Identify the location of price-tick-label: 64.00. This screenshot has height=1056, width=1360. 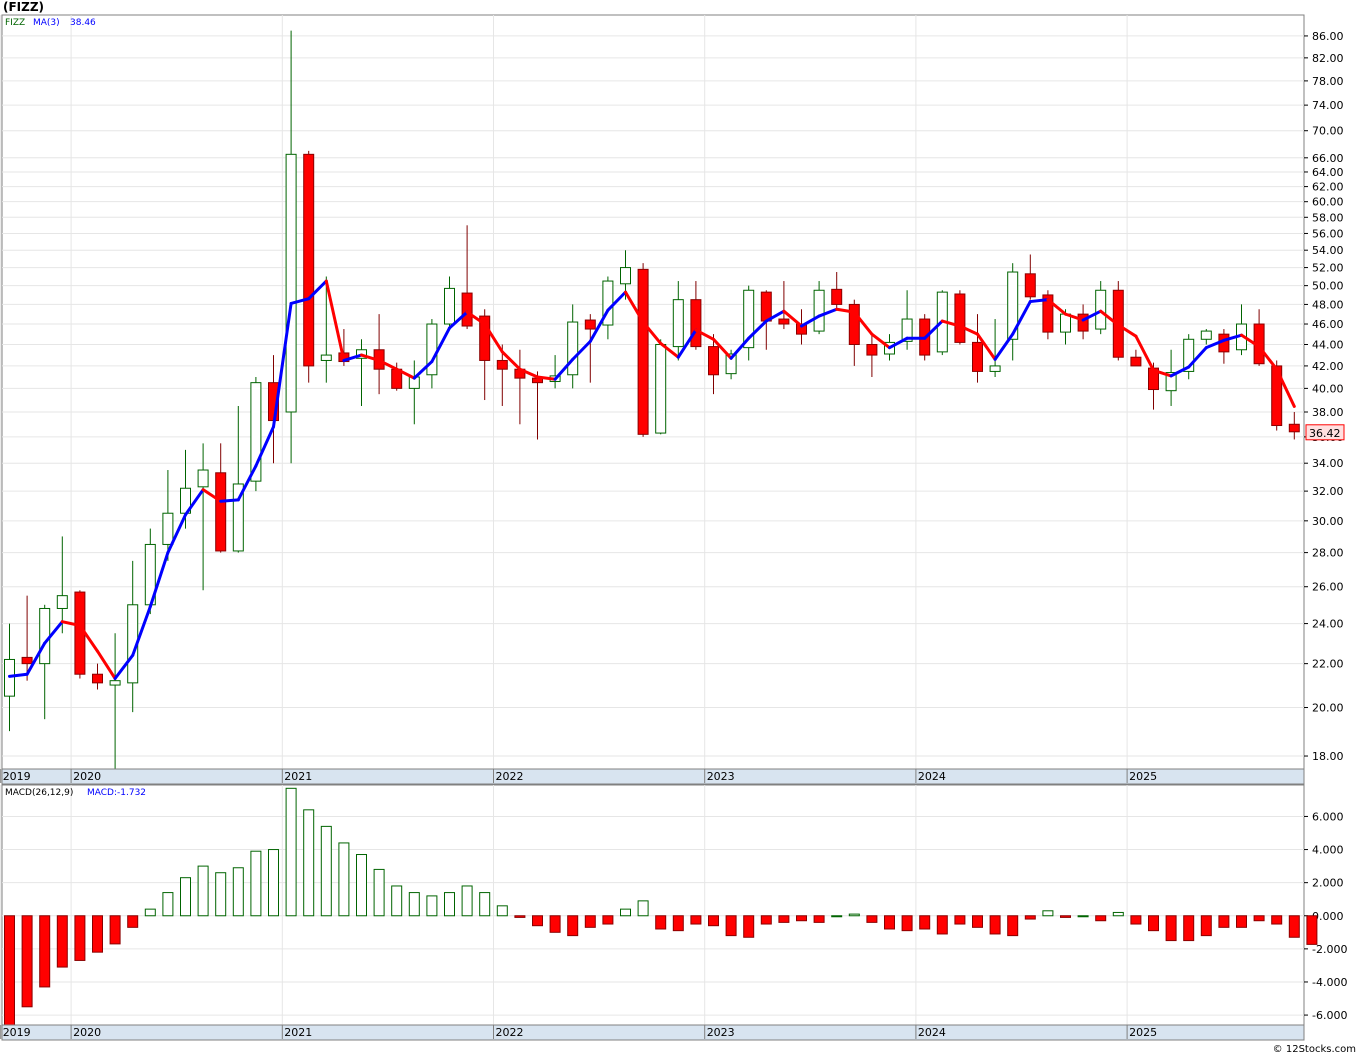
(1328, 172).